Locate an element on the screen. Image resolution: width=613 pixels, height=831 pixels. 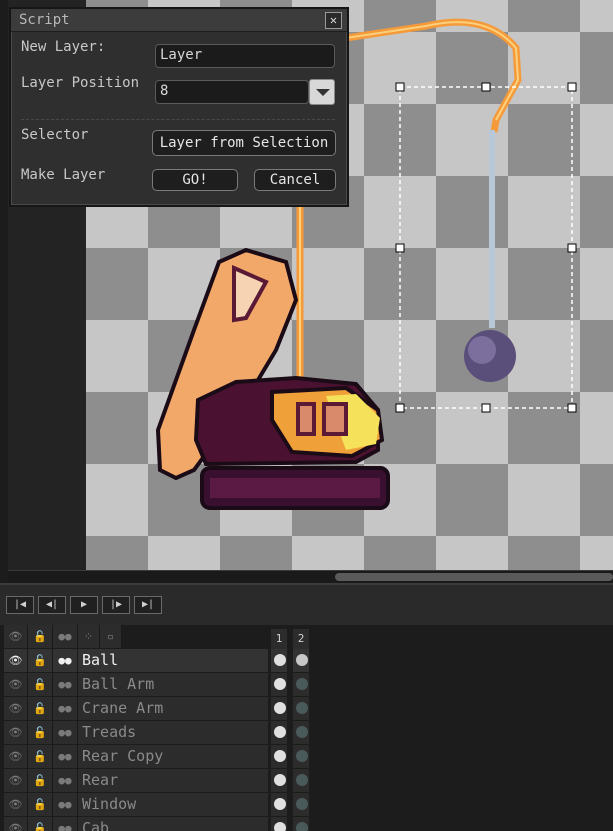
ball-arm is located at coordinates (492, 229).